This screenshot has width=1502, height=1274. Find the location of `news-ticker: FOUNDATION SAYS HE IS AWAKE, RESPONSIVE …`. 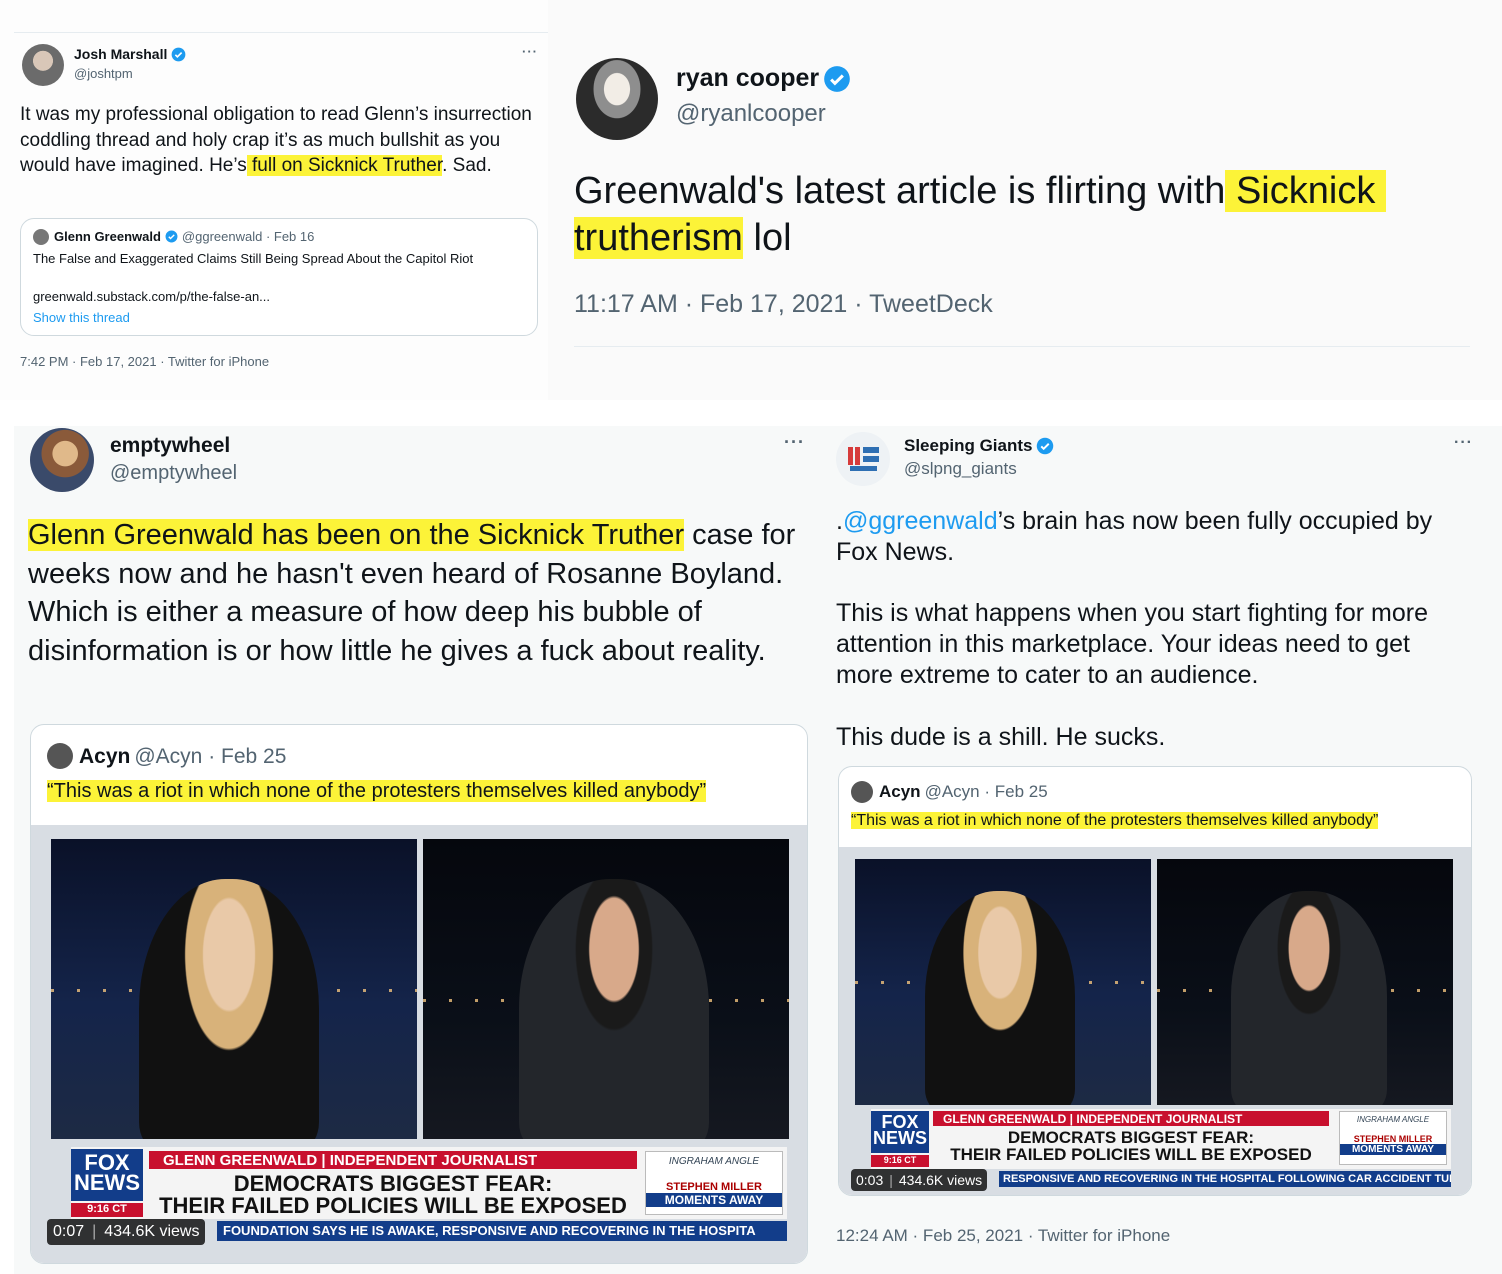

news-ticker: FOUNDATION SAYS HE IS AWAKE, RESPONSIVE … is located at coordinates (502, 1231).